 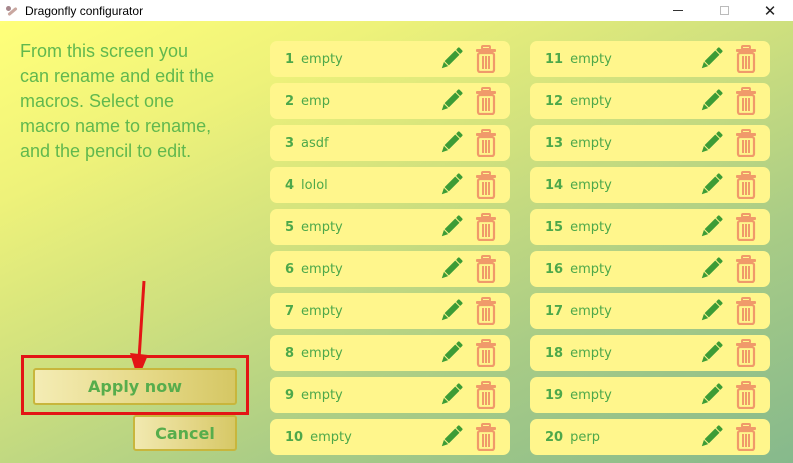 I want to click on macro-number: 2, so click(x=290, y=101).